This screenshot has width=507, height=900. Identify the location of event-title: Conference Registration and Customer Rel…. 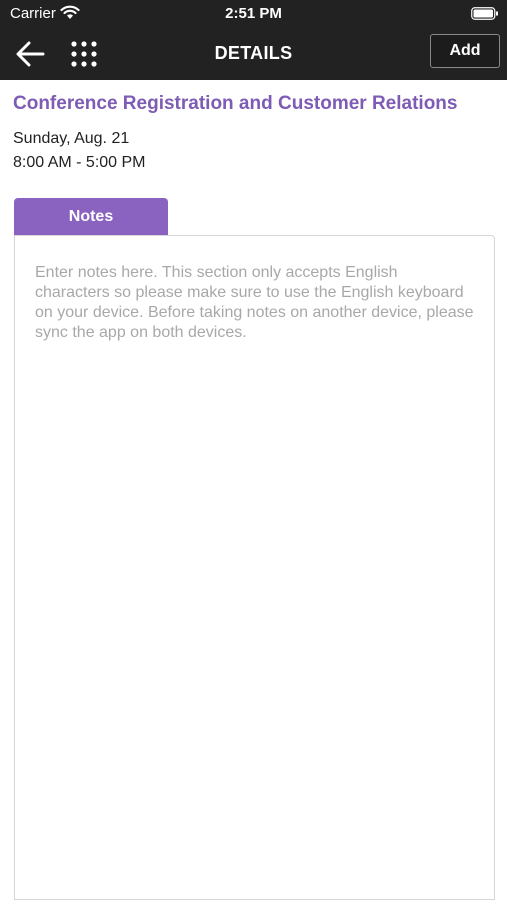
(235, 103).